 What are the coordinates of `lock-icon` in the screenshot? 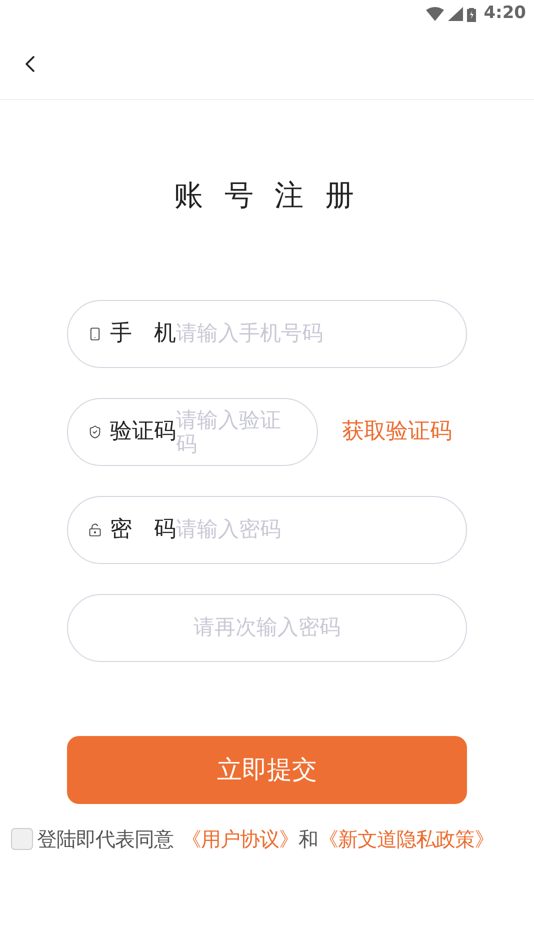 It's located at (95, 529).